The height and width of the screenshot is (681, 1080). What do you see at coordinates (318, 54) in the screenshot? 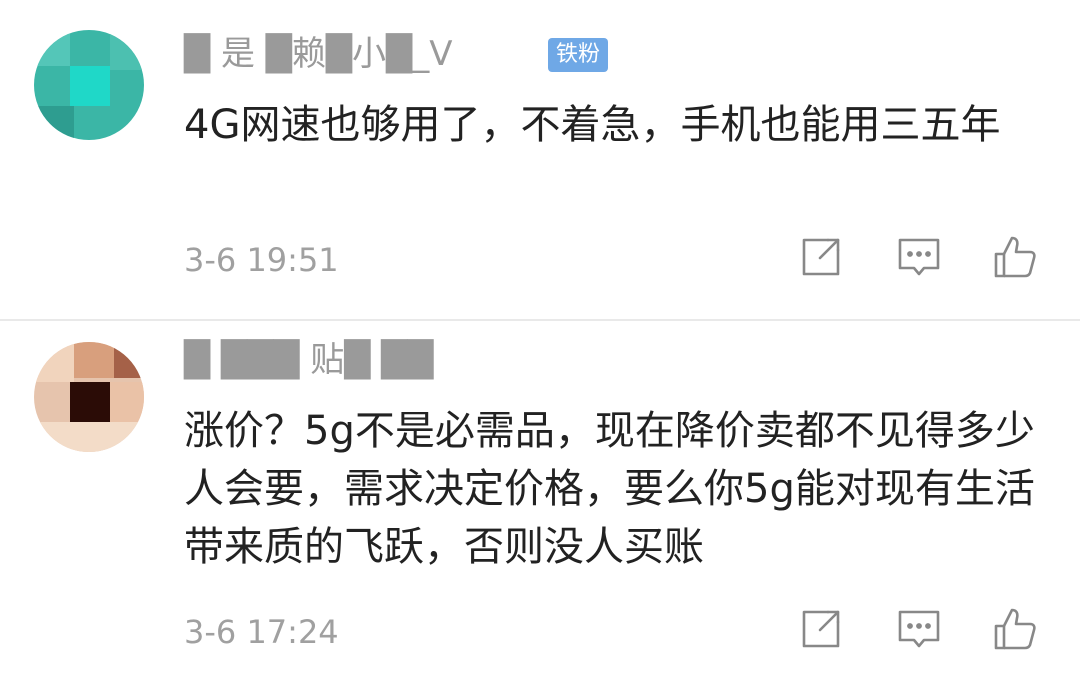
I see `username: █ 是 █赖█小█_V` at bounding box center [318, 54].